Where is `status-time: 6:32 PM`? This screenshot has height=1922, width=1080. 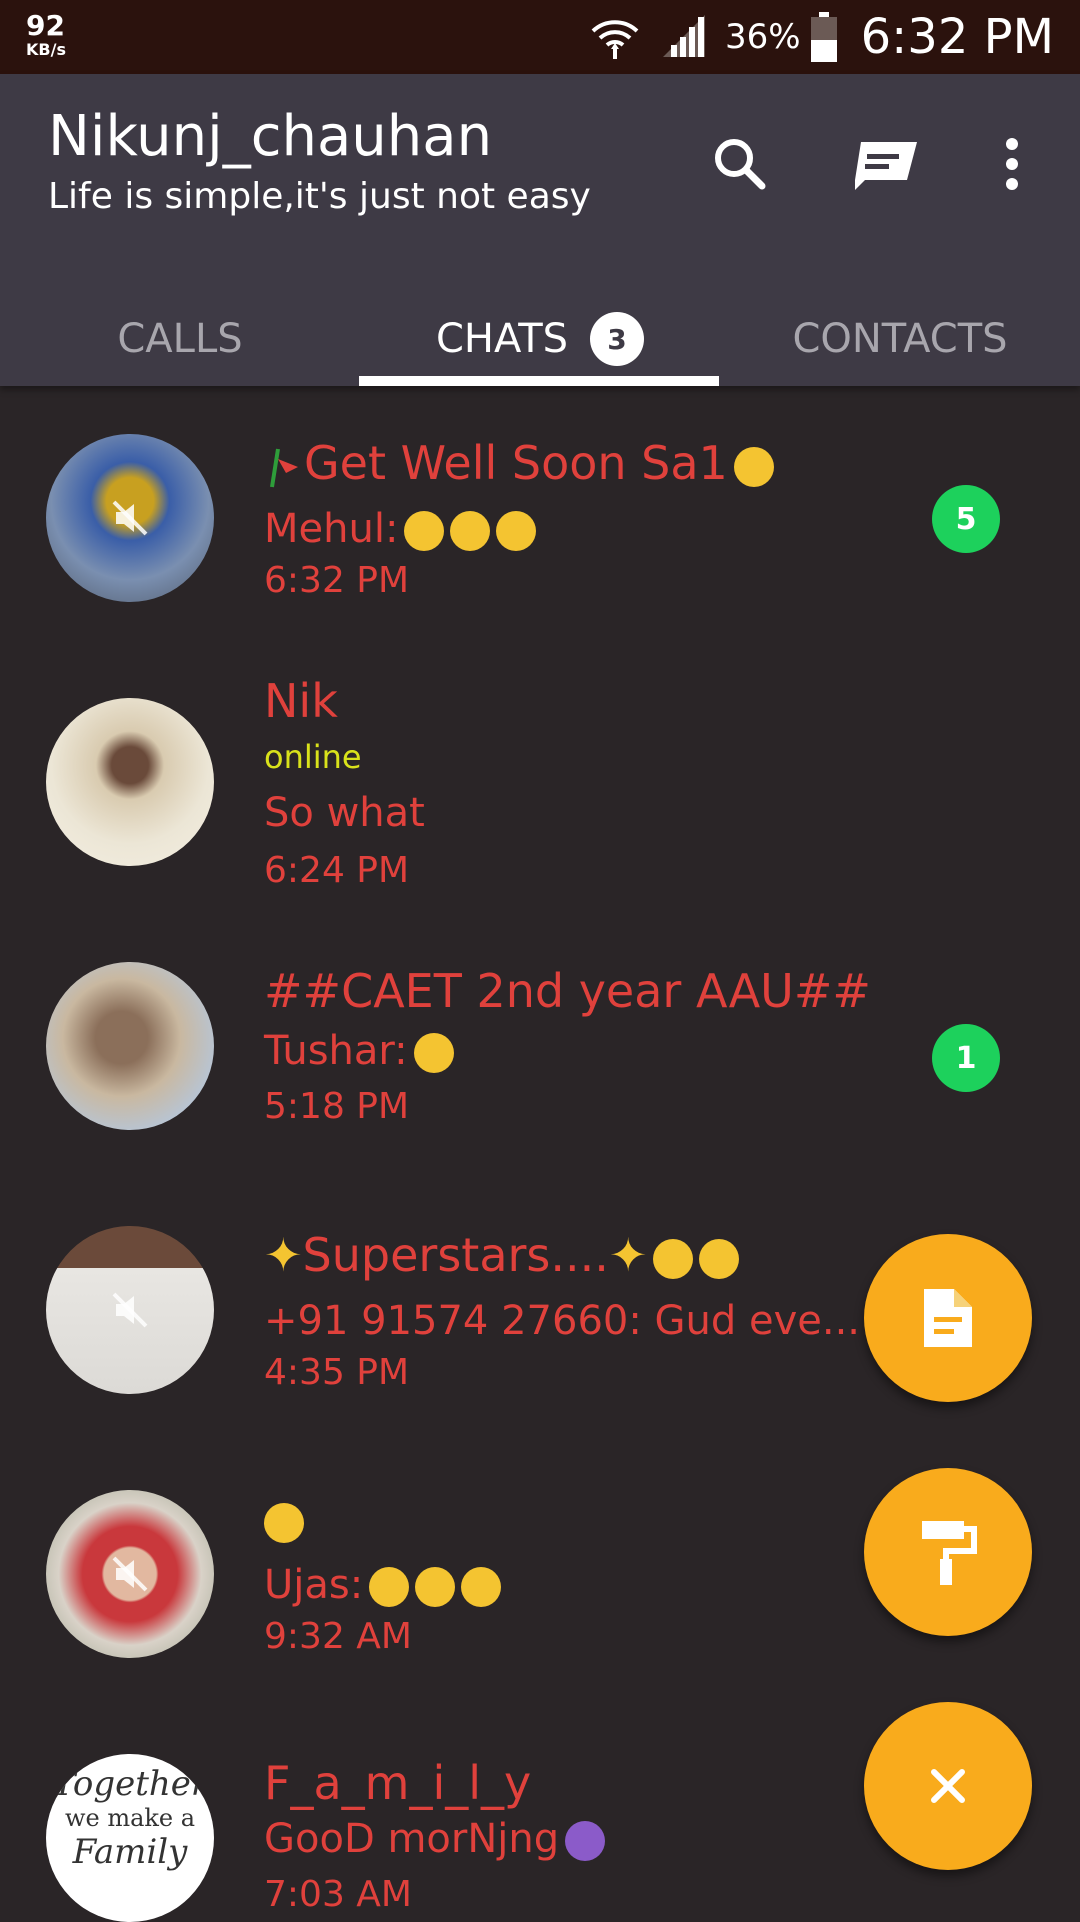
status-time: 6:32 PM is located at coordinates (957, 37).